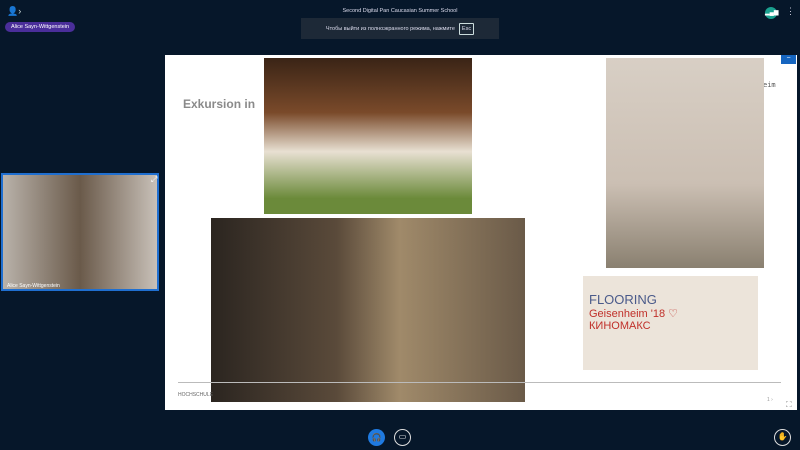 The height and width of the screenshot is (450, 800). What do you see at coordinates (33, 286) in the screenshot?
I see `webcam-user-name: Alice Sayn-Wittgenstein` at bounding box center [33, 286].